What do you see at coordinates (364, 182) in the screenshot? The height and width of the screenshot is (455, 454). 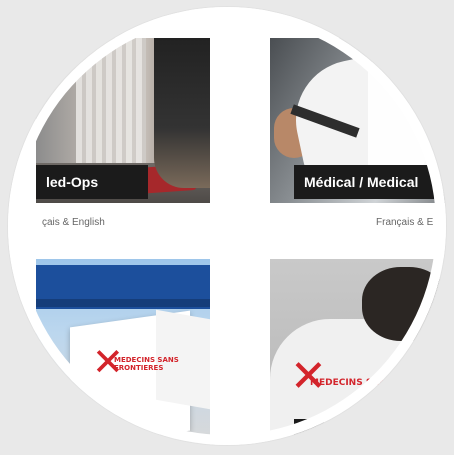 I see `course-caption-medical: Médical / Medical` at bounding box center [364, 182].